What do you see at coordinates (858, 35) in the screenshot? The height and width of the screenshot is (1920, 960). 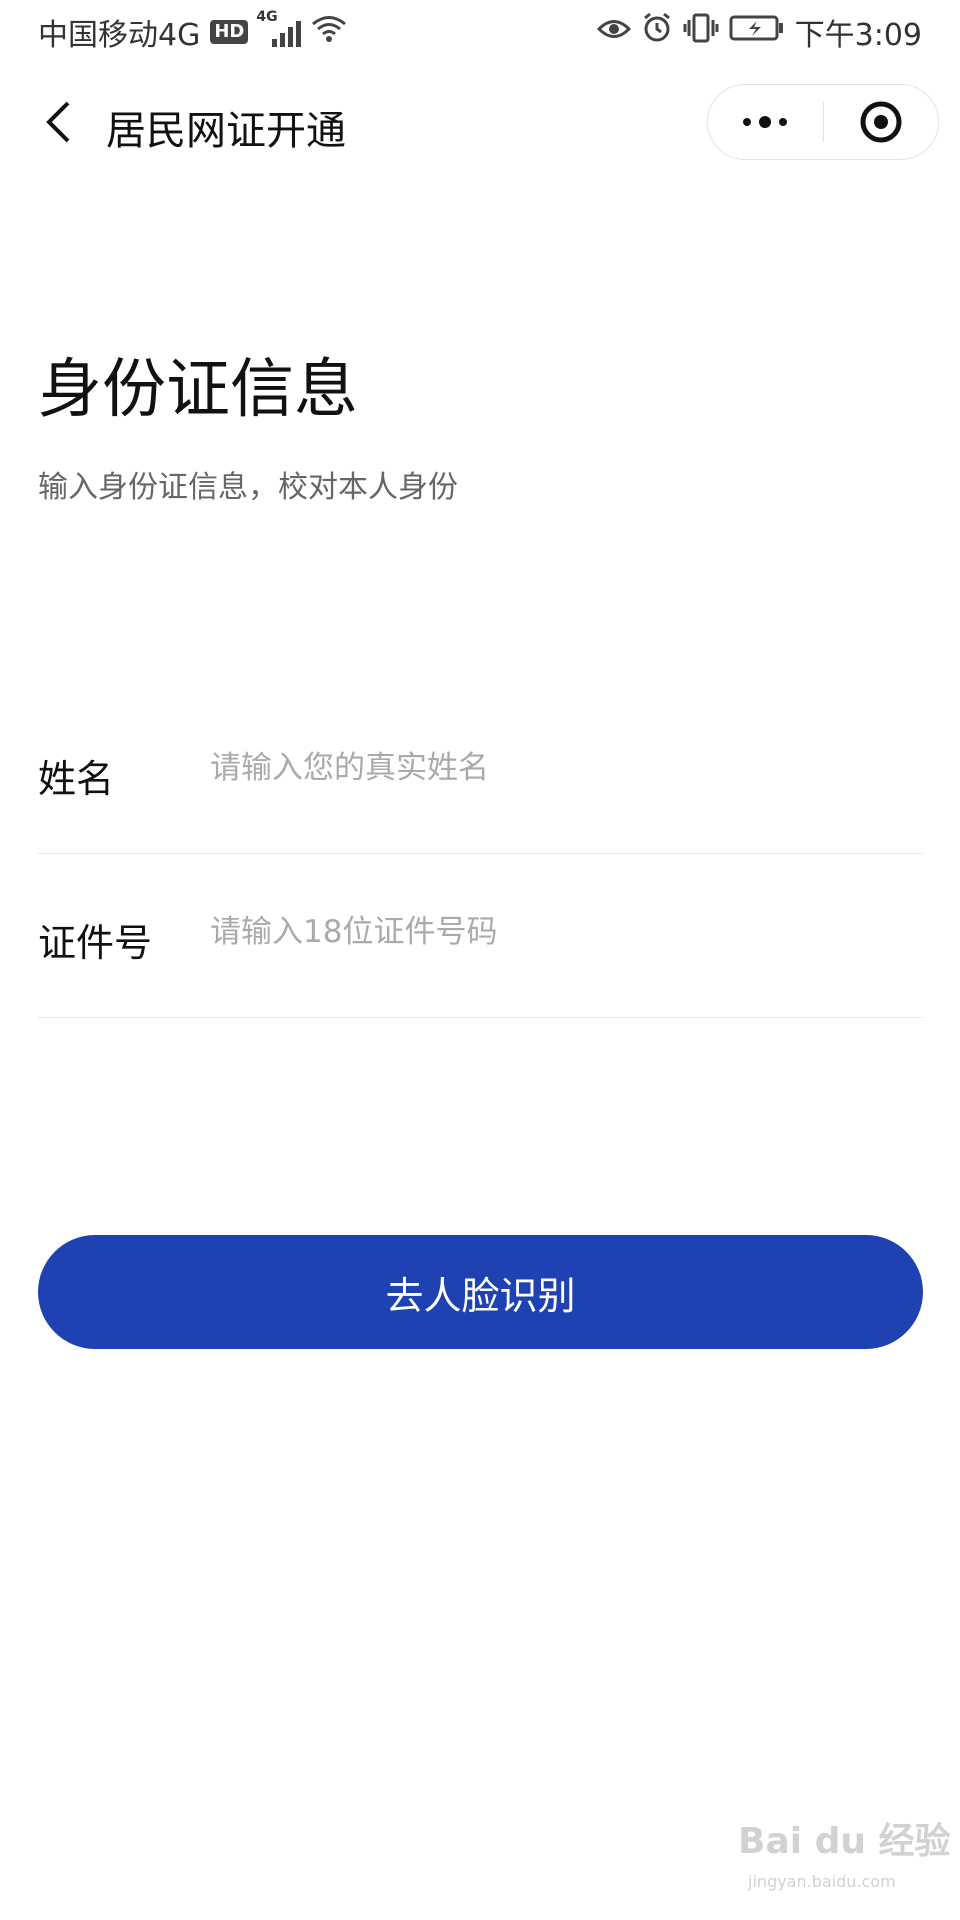 I see `status-time: 下午3:09` at bounding box center [858, 35].